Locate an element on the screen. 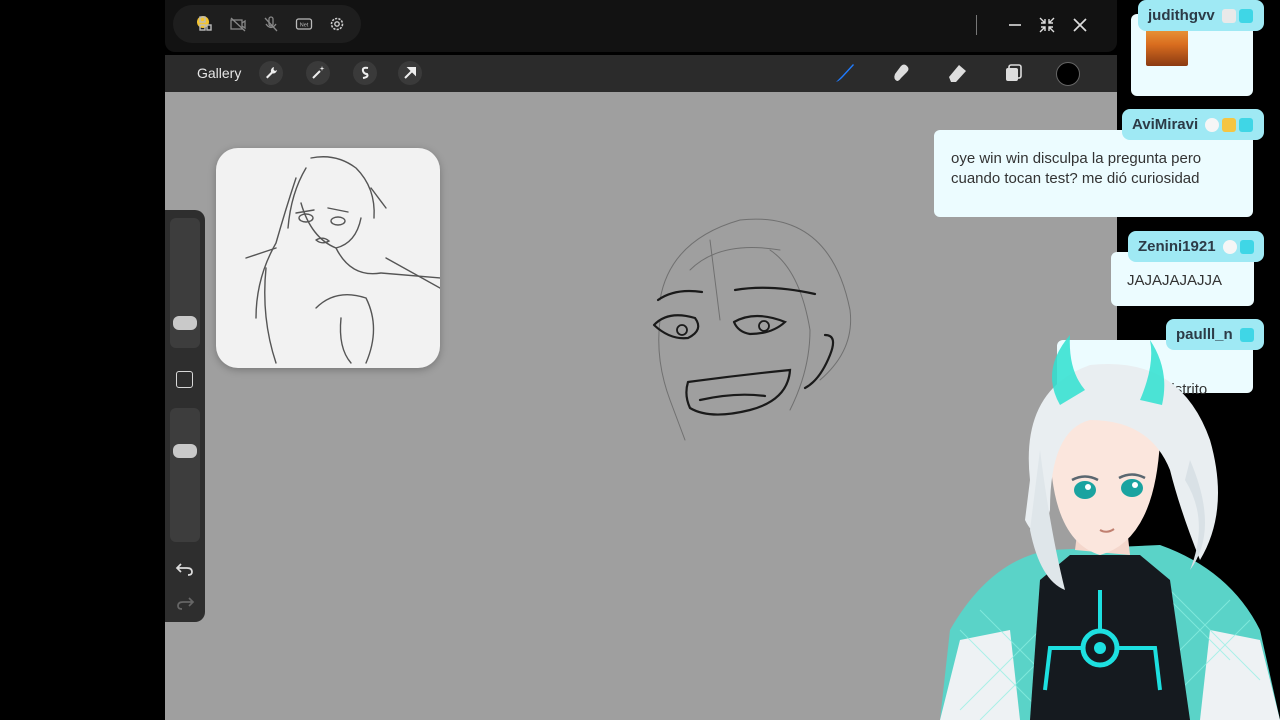 The width and height of the screenshot is (1280, 720). brush-size-slider is located at coordinates (185, 283).